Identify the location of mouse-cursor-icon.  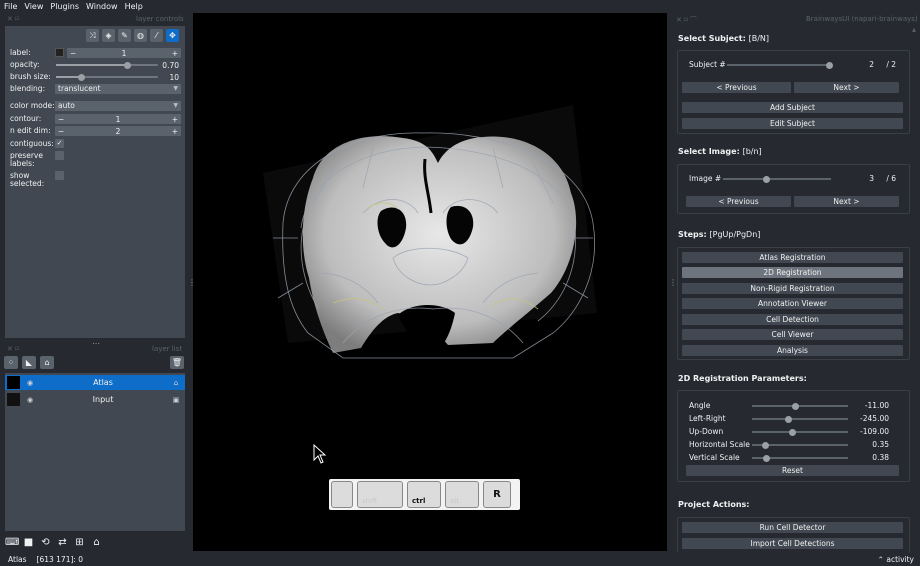
(320, 454).